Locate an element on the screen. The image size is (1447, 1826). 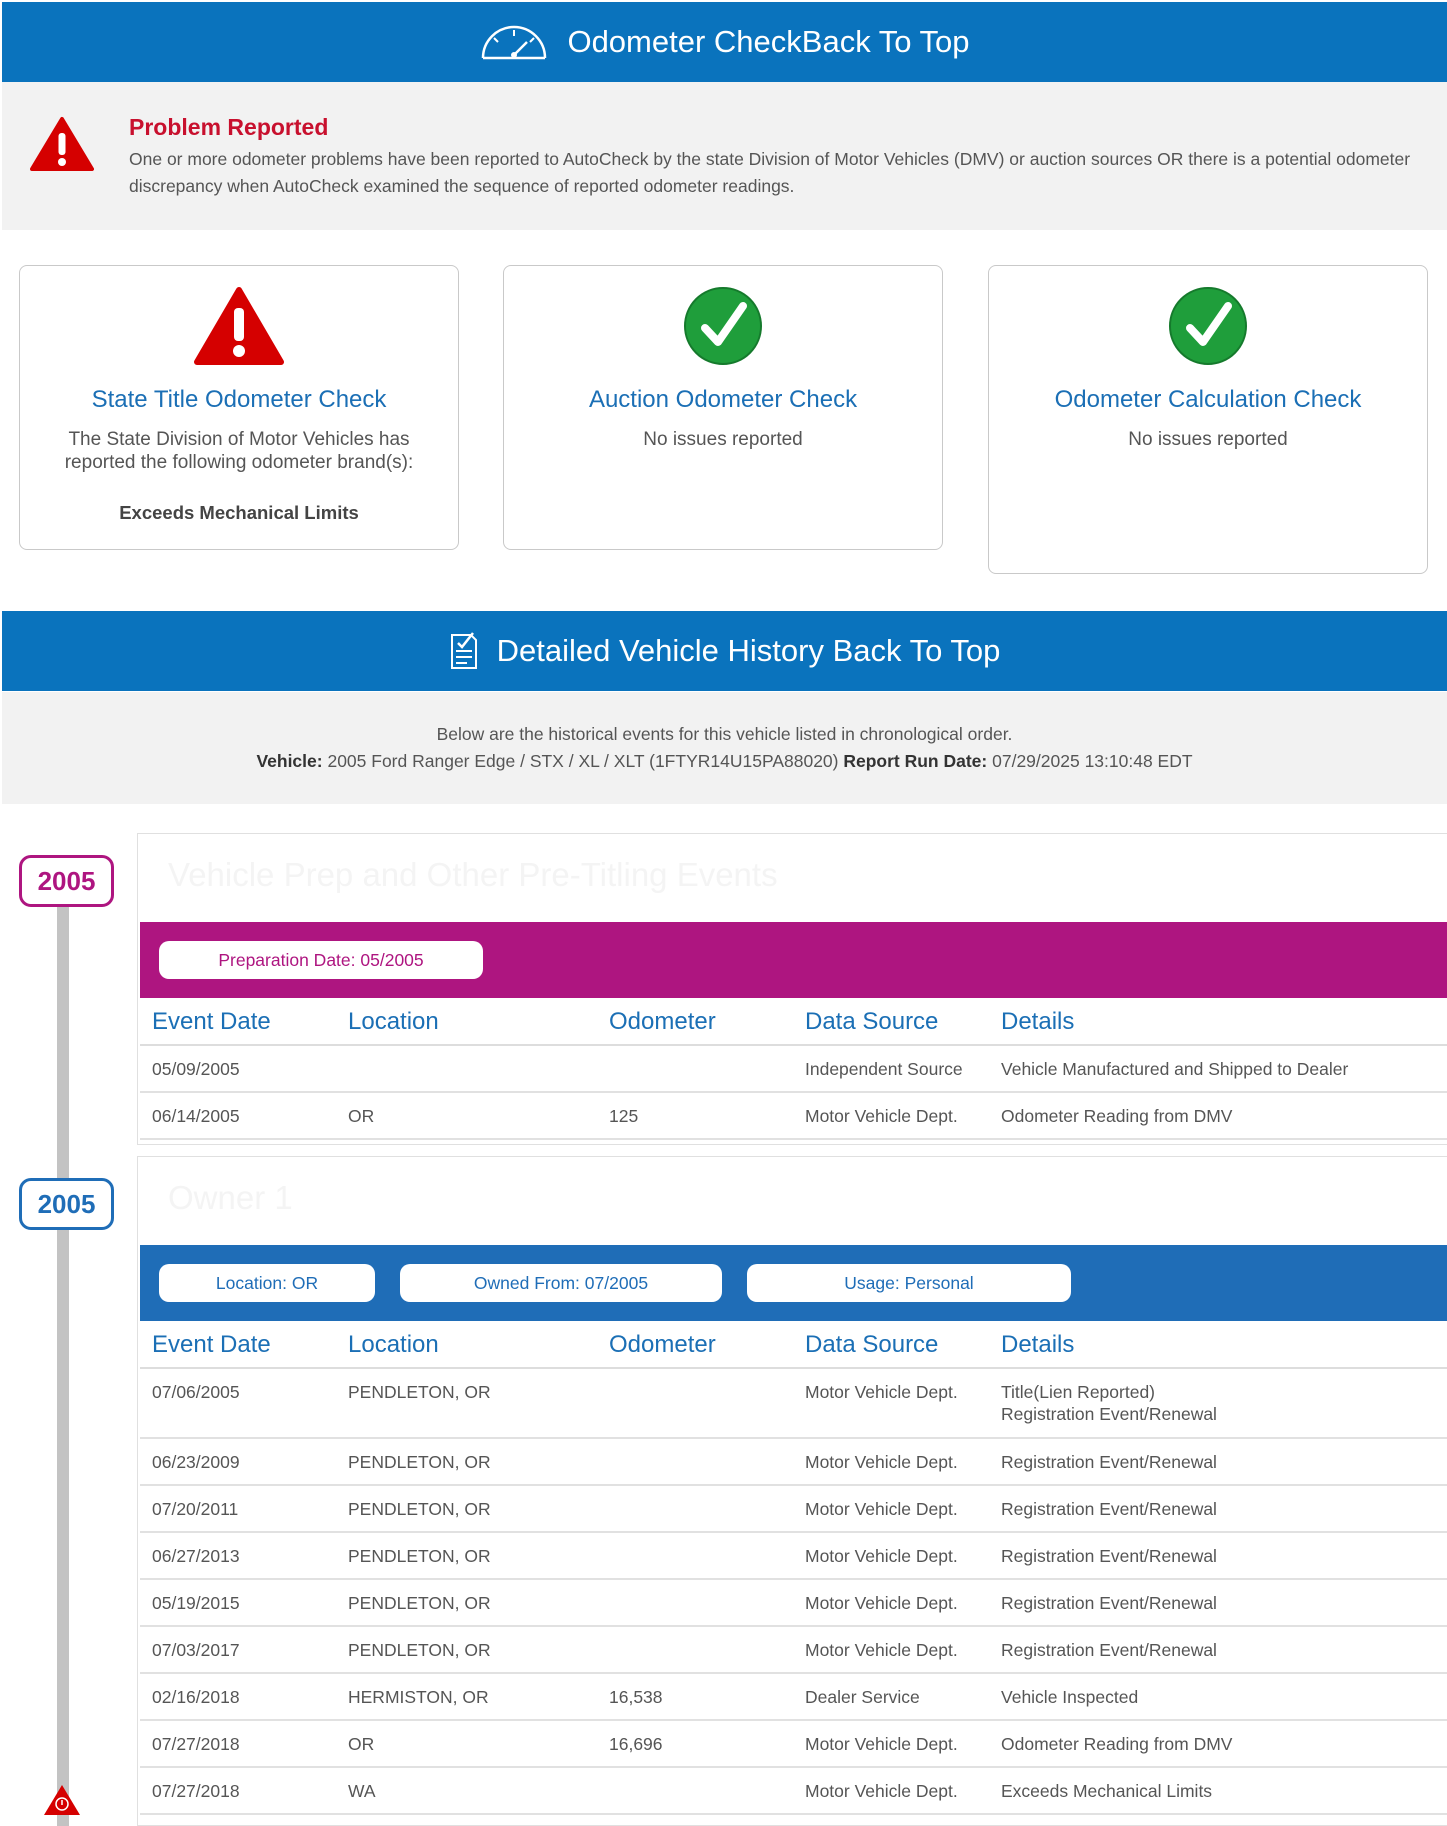
odometer-check-header: Odometer CheckBack To Top is located at coordinates (724, 42).